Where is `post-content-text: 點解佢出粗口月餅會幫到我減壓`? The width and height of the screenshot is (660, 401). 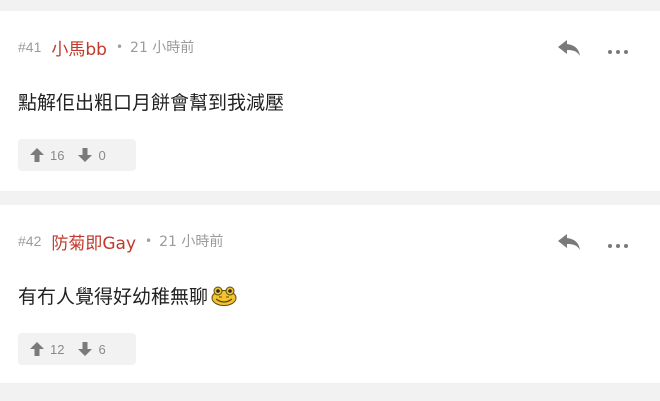 post-content-text: 點解佢出粗口月餅會幫到我減壓 is located at coordinates (151, 103).